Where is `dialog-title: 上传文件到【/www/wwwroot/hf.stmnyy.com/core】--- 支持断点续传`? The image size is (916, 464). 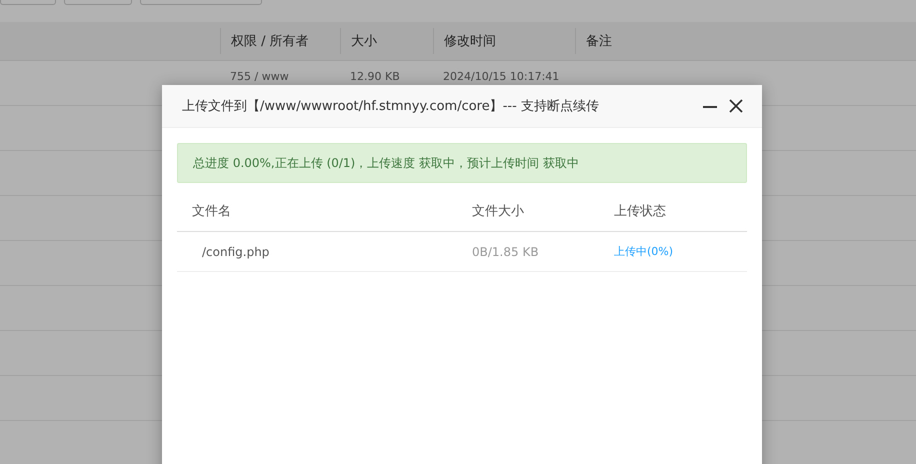 dialog-title: 上传文件到【/www/wwwroot/hf.stmnyy.com/core】--- 支持断点续传 is located at coordinates (391, 106).